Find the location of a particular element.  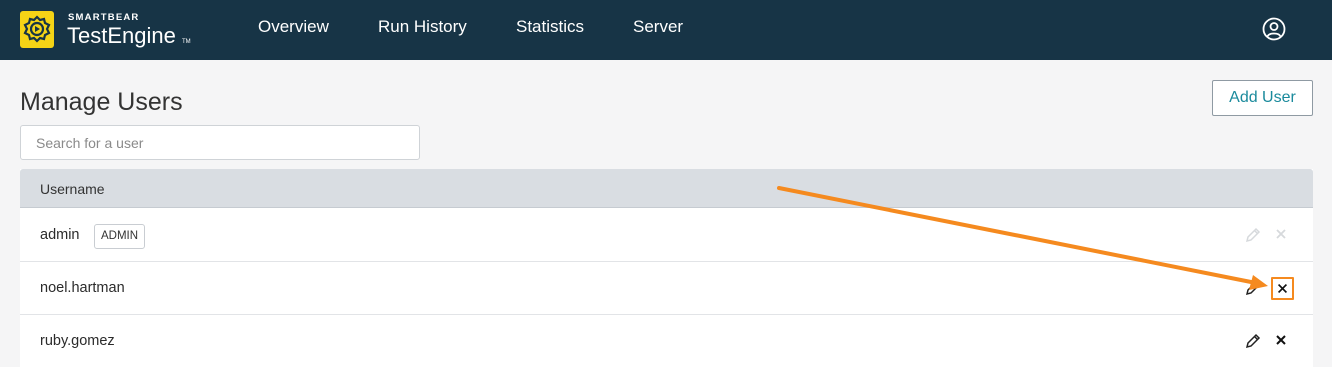

brand-trademark: TM is located at coordinates (186, 42).